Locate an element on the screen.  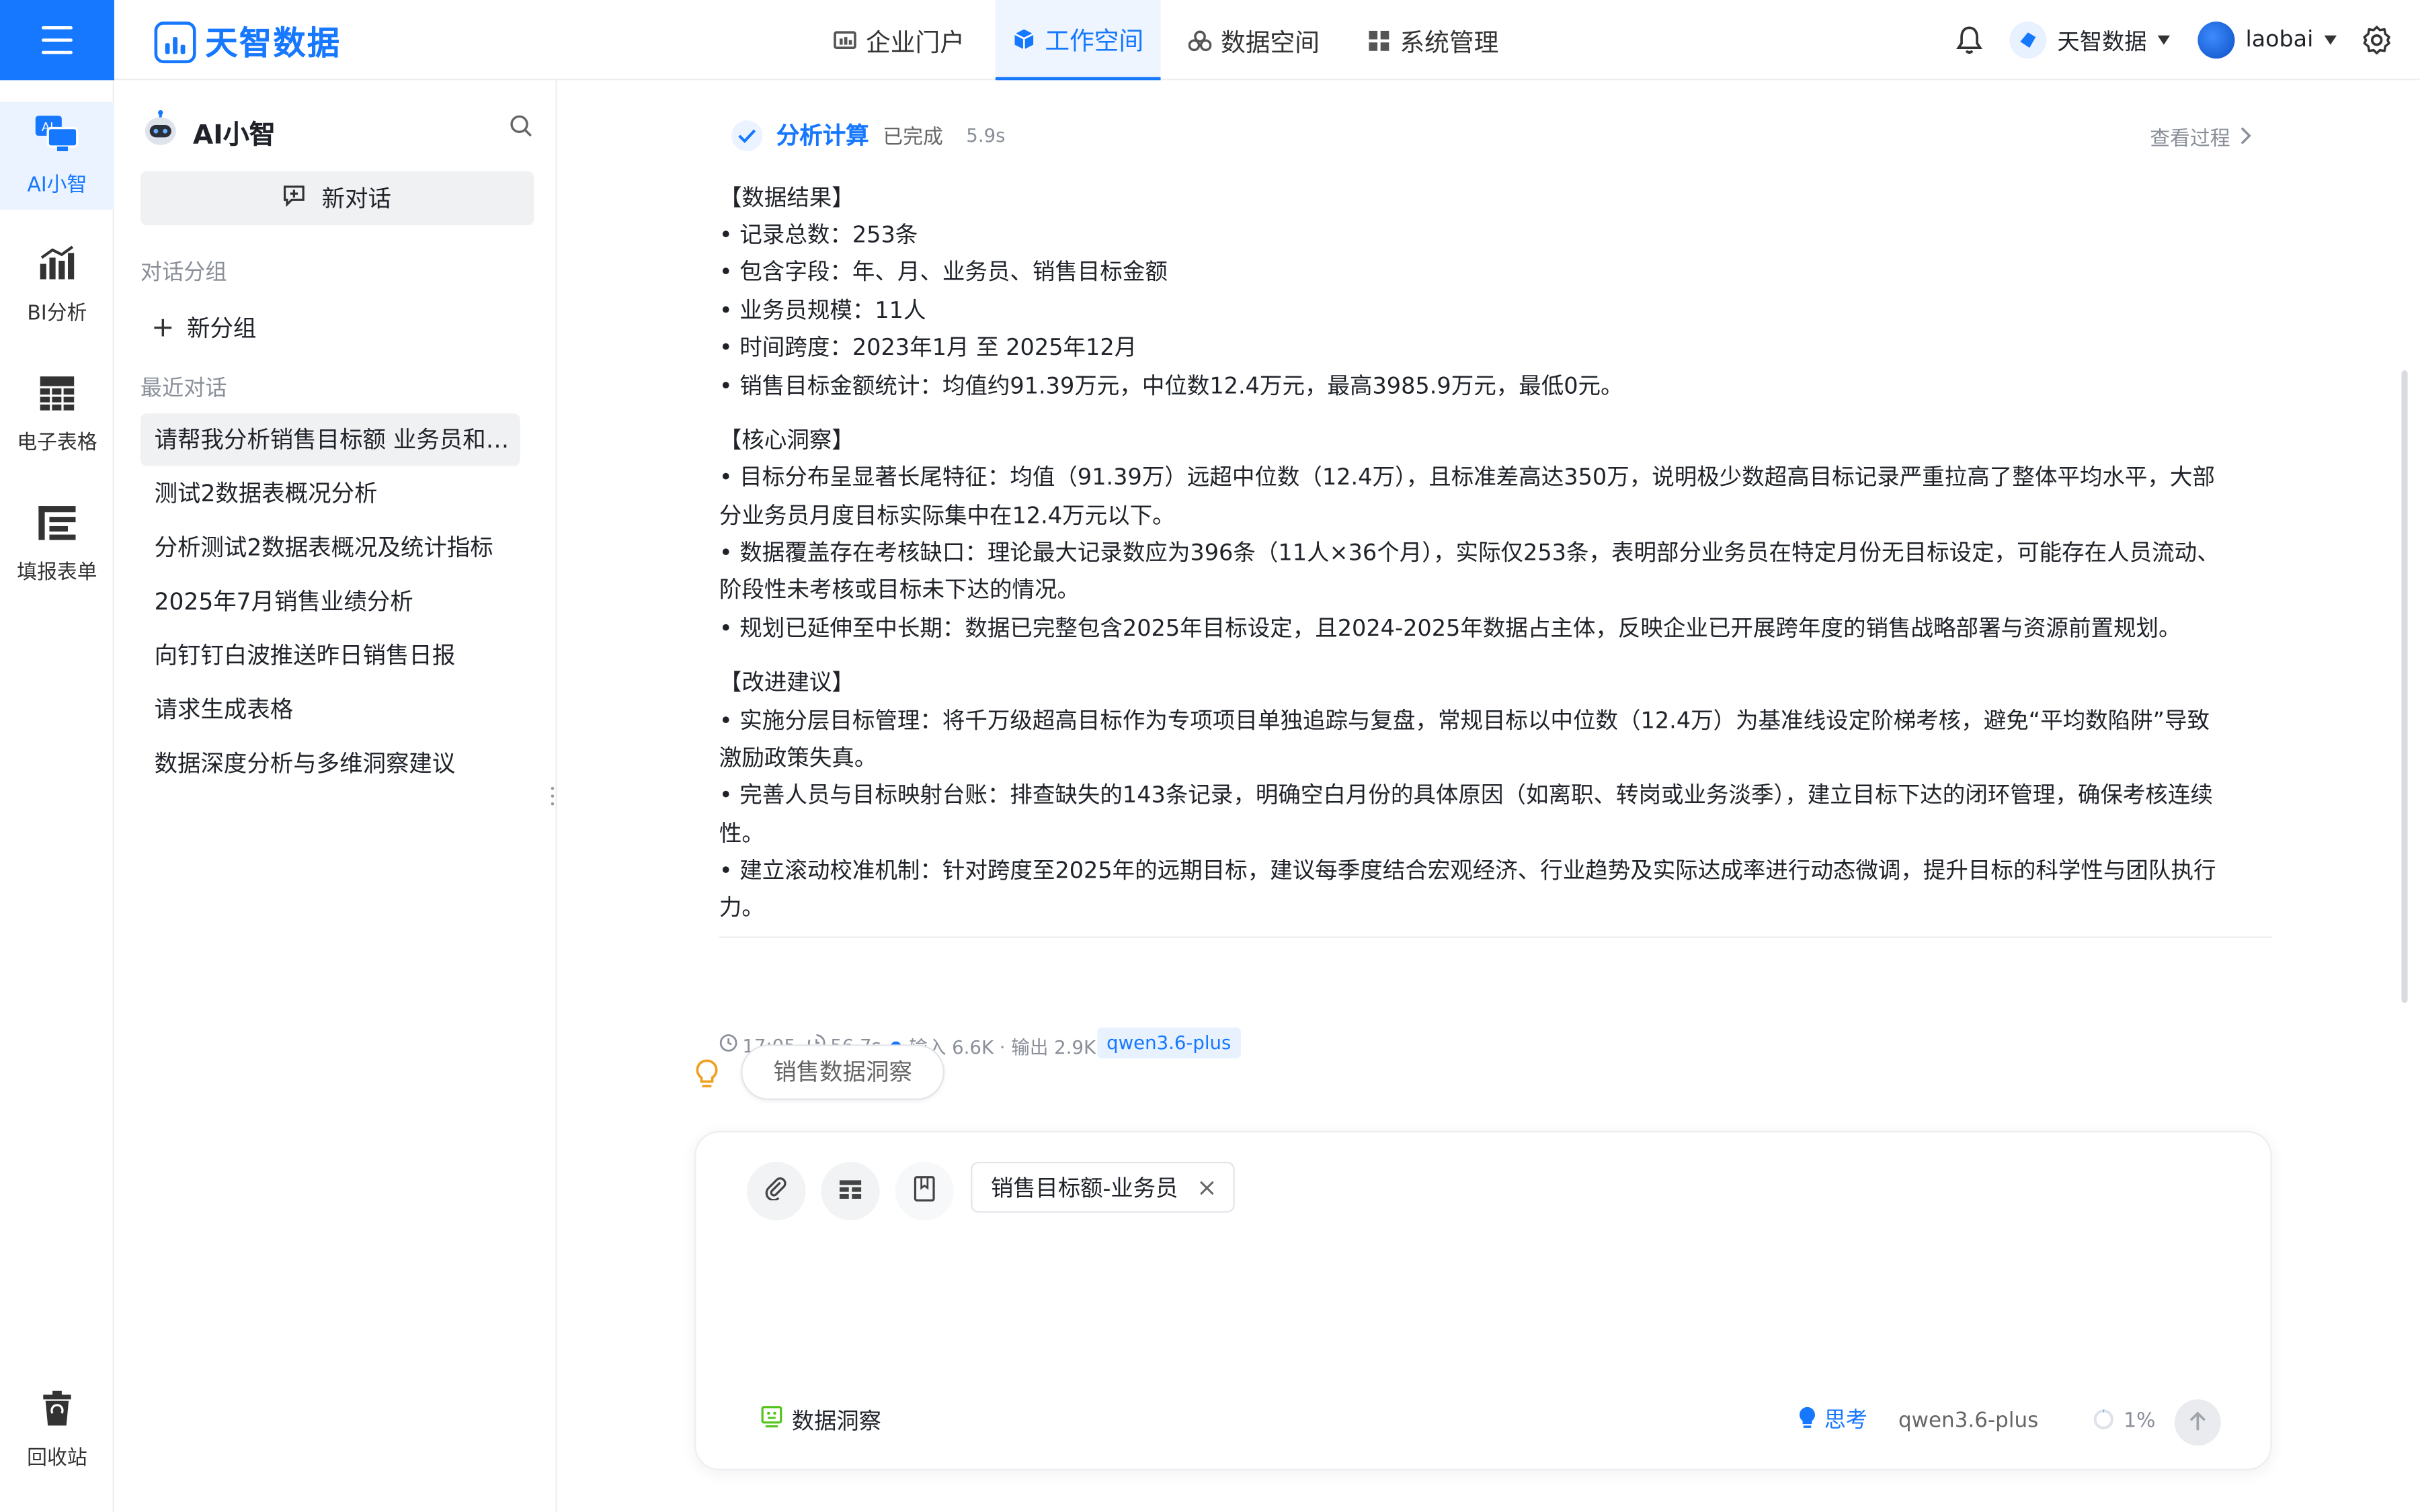
conversation-item: 数据深度分析与多维洞察建议 is located at coordinates (330, 763).